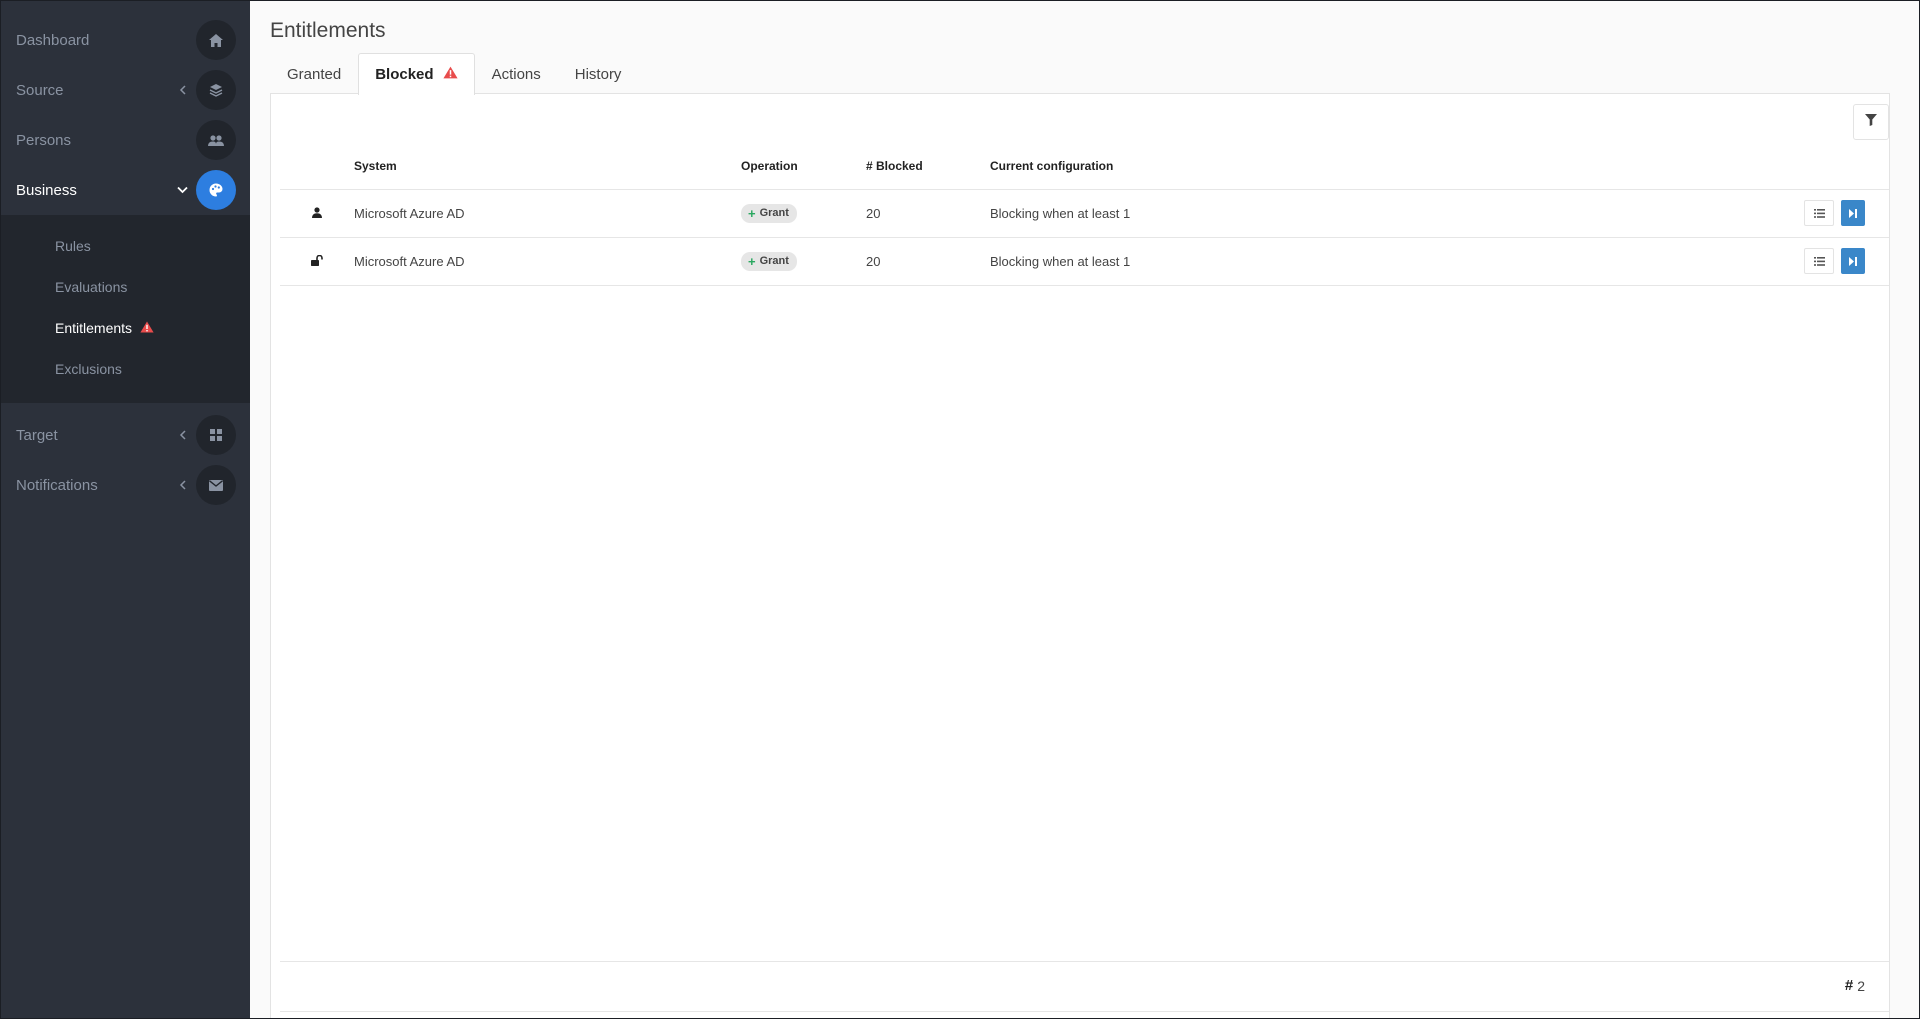 The image size is (1920, 1019). Describe the element at coordinates (1861, 985) in the screenshot. I see `row-count-value: 2` at that location.